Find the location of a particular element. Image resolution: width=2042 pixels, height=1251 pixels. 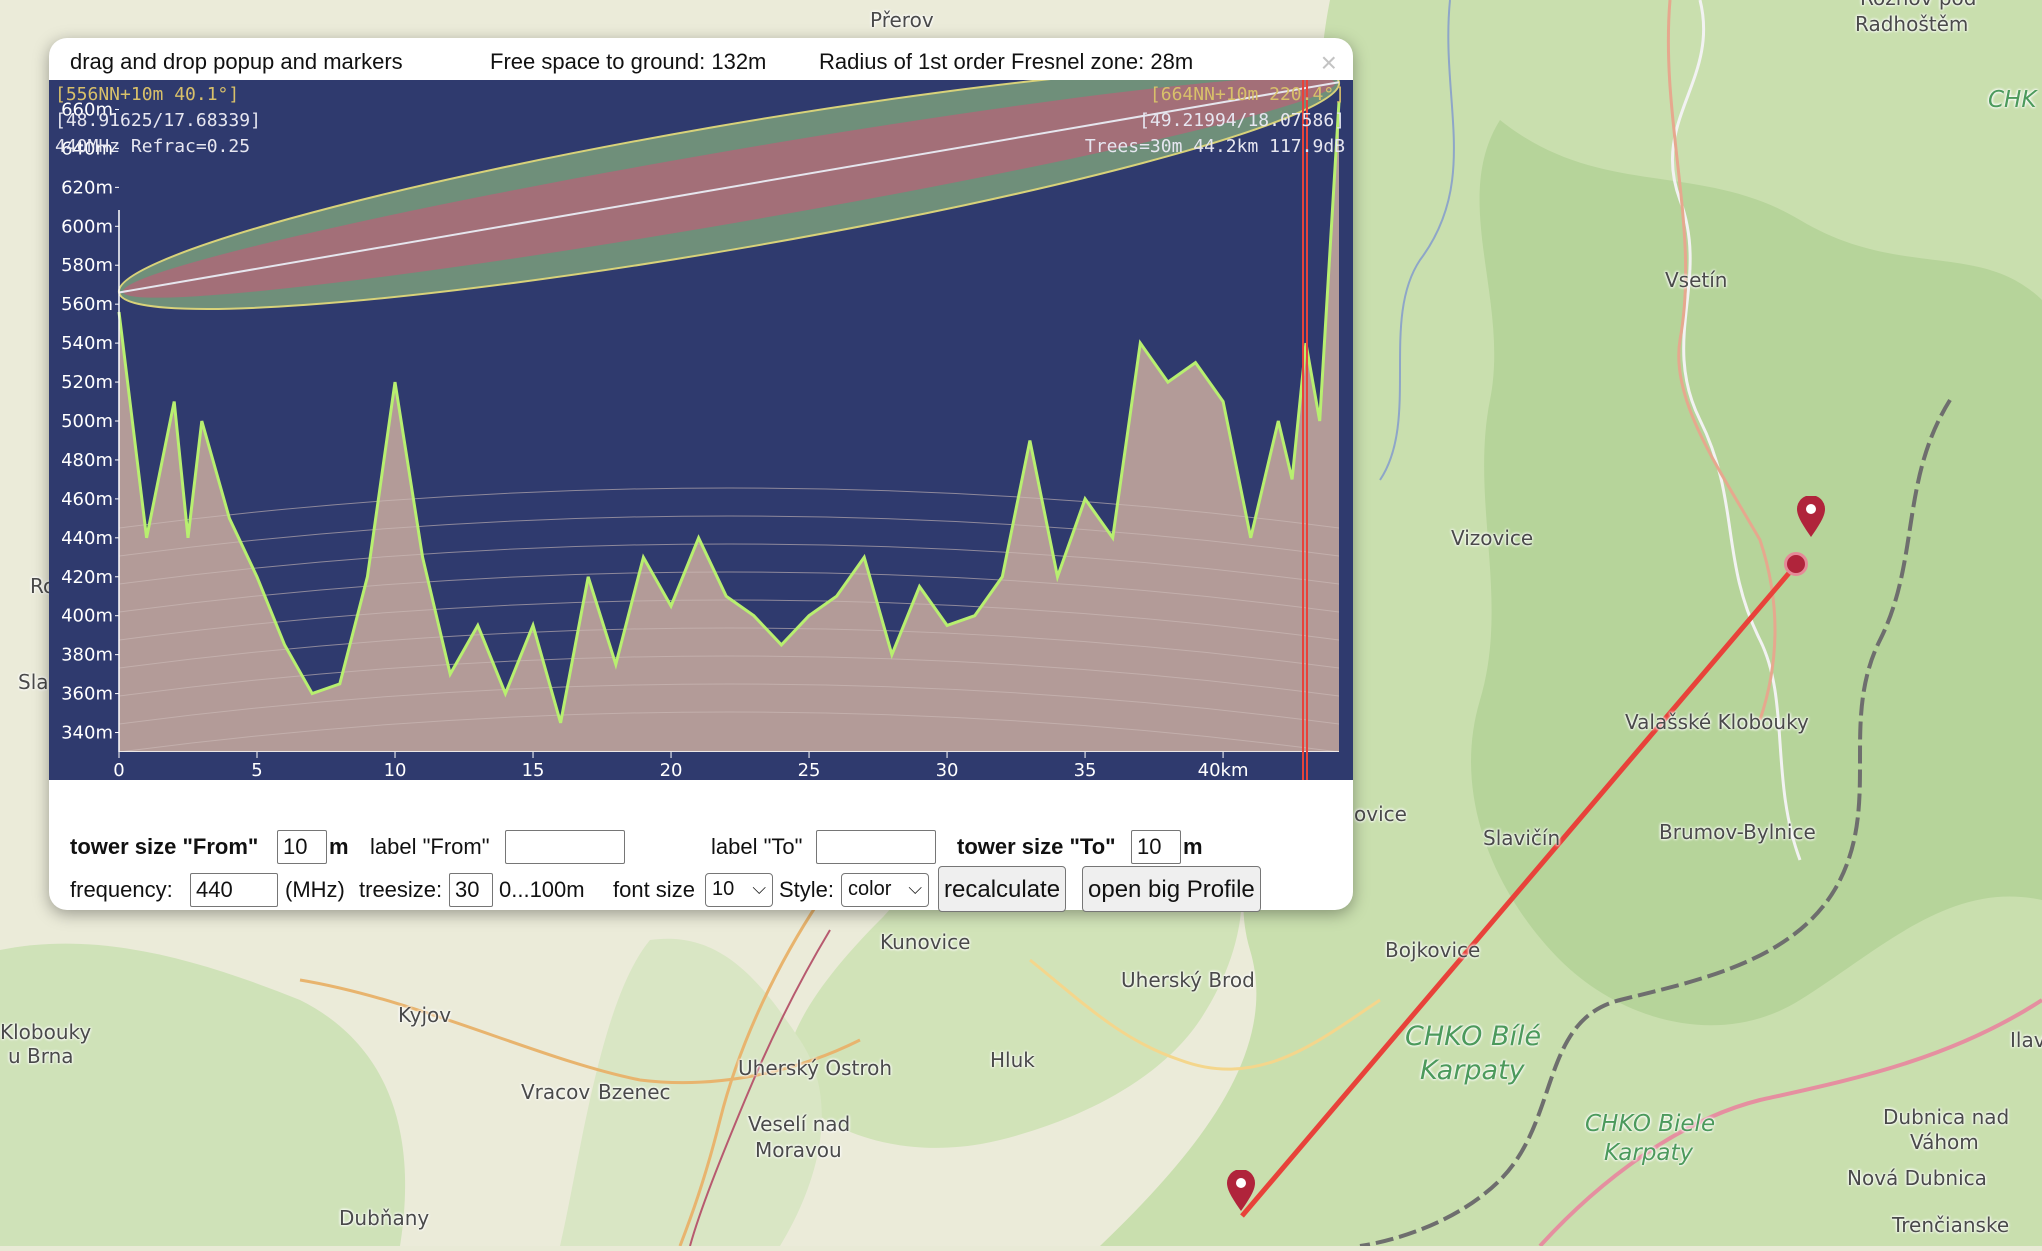

place-label: ovice is located at coordinates (1380, 814).